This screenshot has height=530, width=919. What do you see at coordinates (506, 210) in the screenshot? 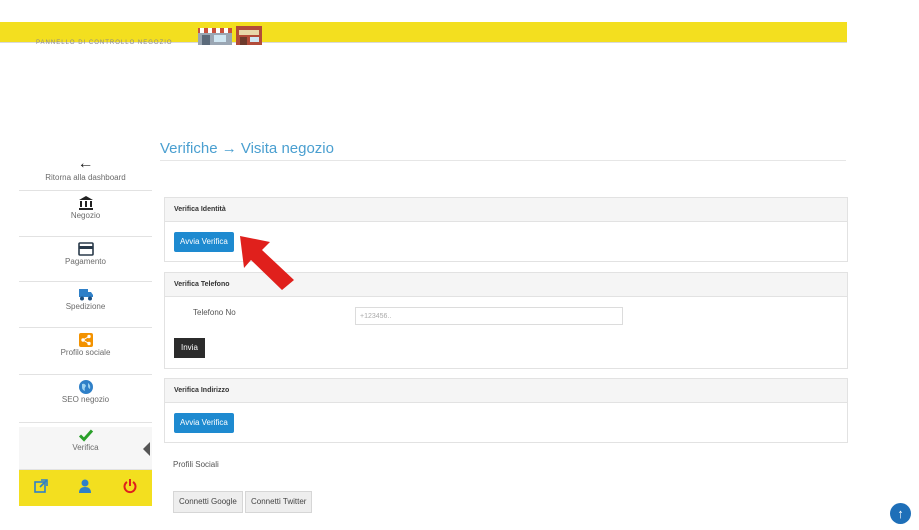
I see `panel-title: Verifica Identità` at bounding box center [506, 210].